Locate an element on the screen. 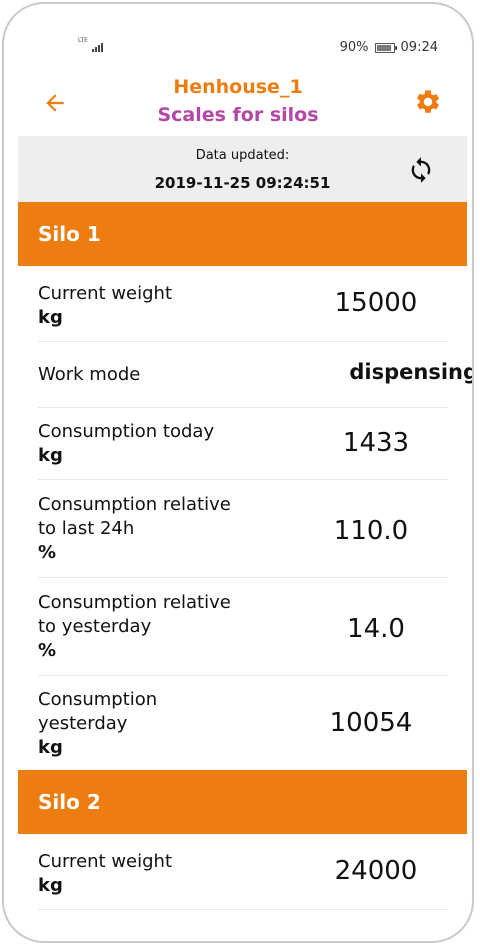  silo-1-header: Silo 1 is located at coordinates (242, 234).